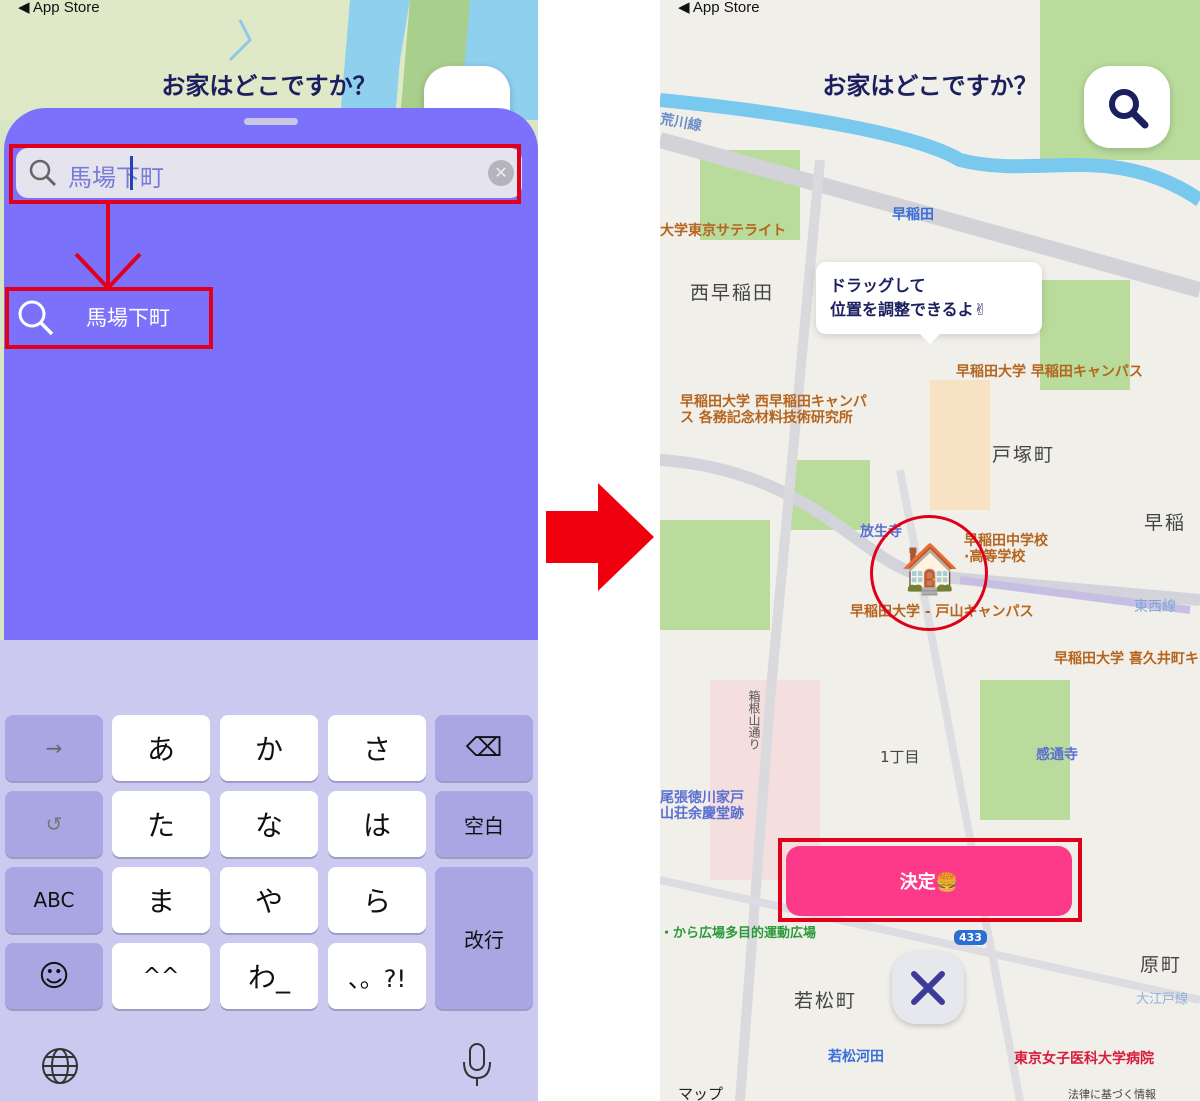 The height and width of the screenshot is (1101, 1200). I want to click on map-label-area: 戸塚町, so click(1024, 455).